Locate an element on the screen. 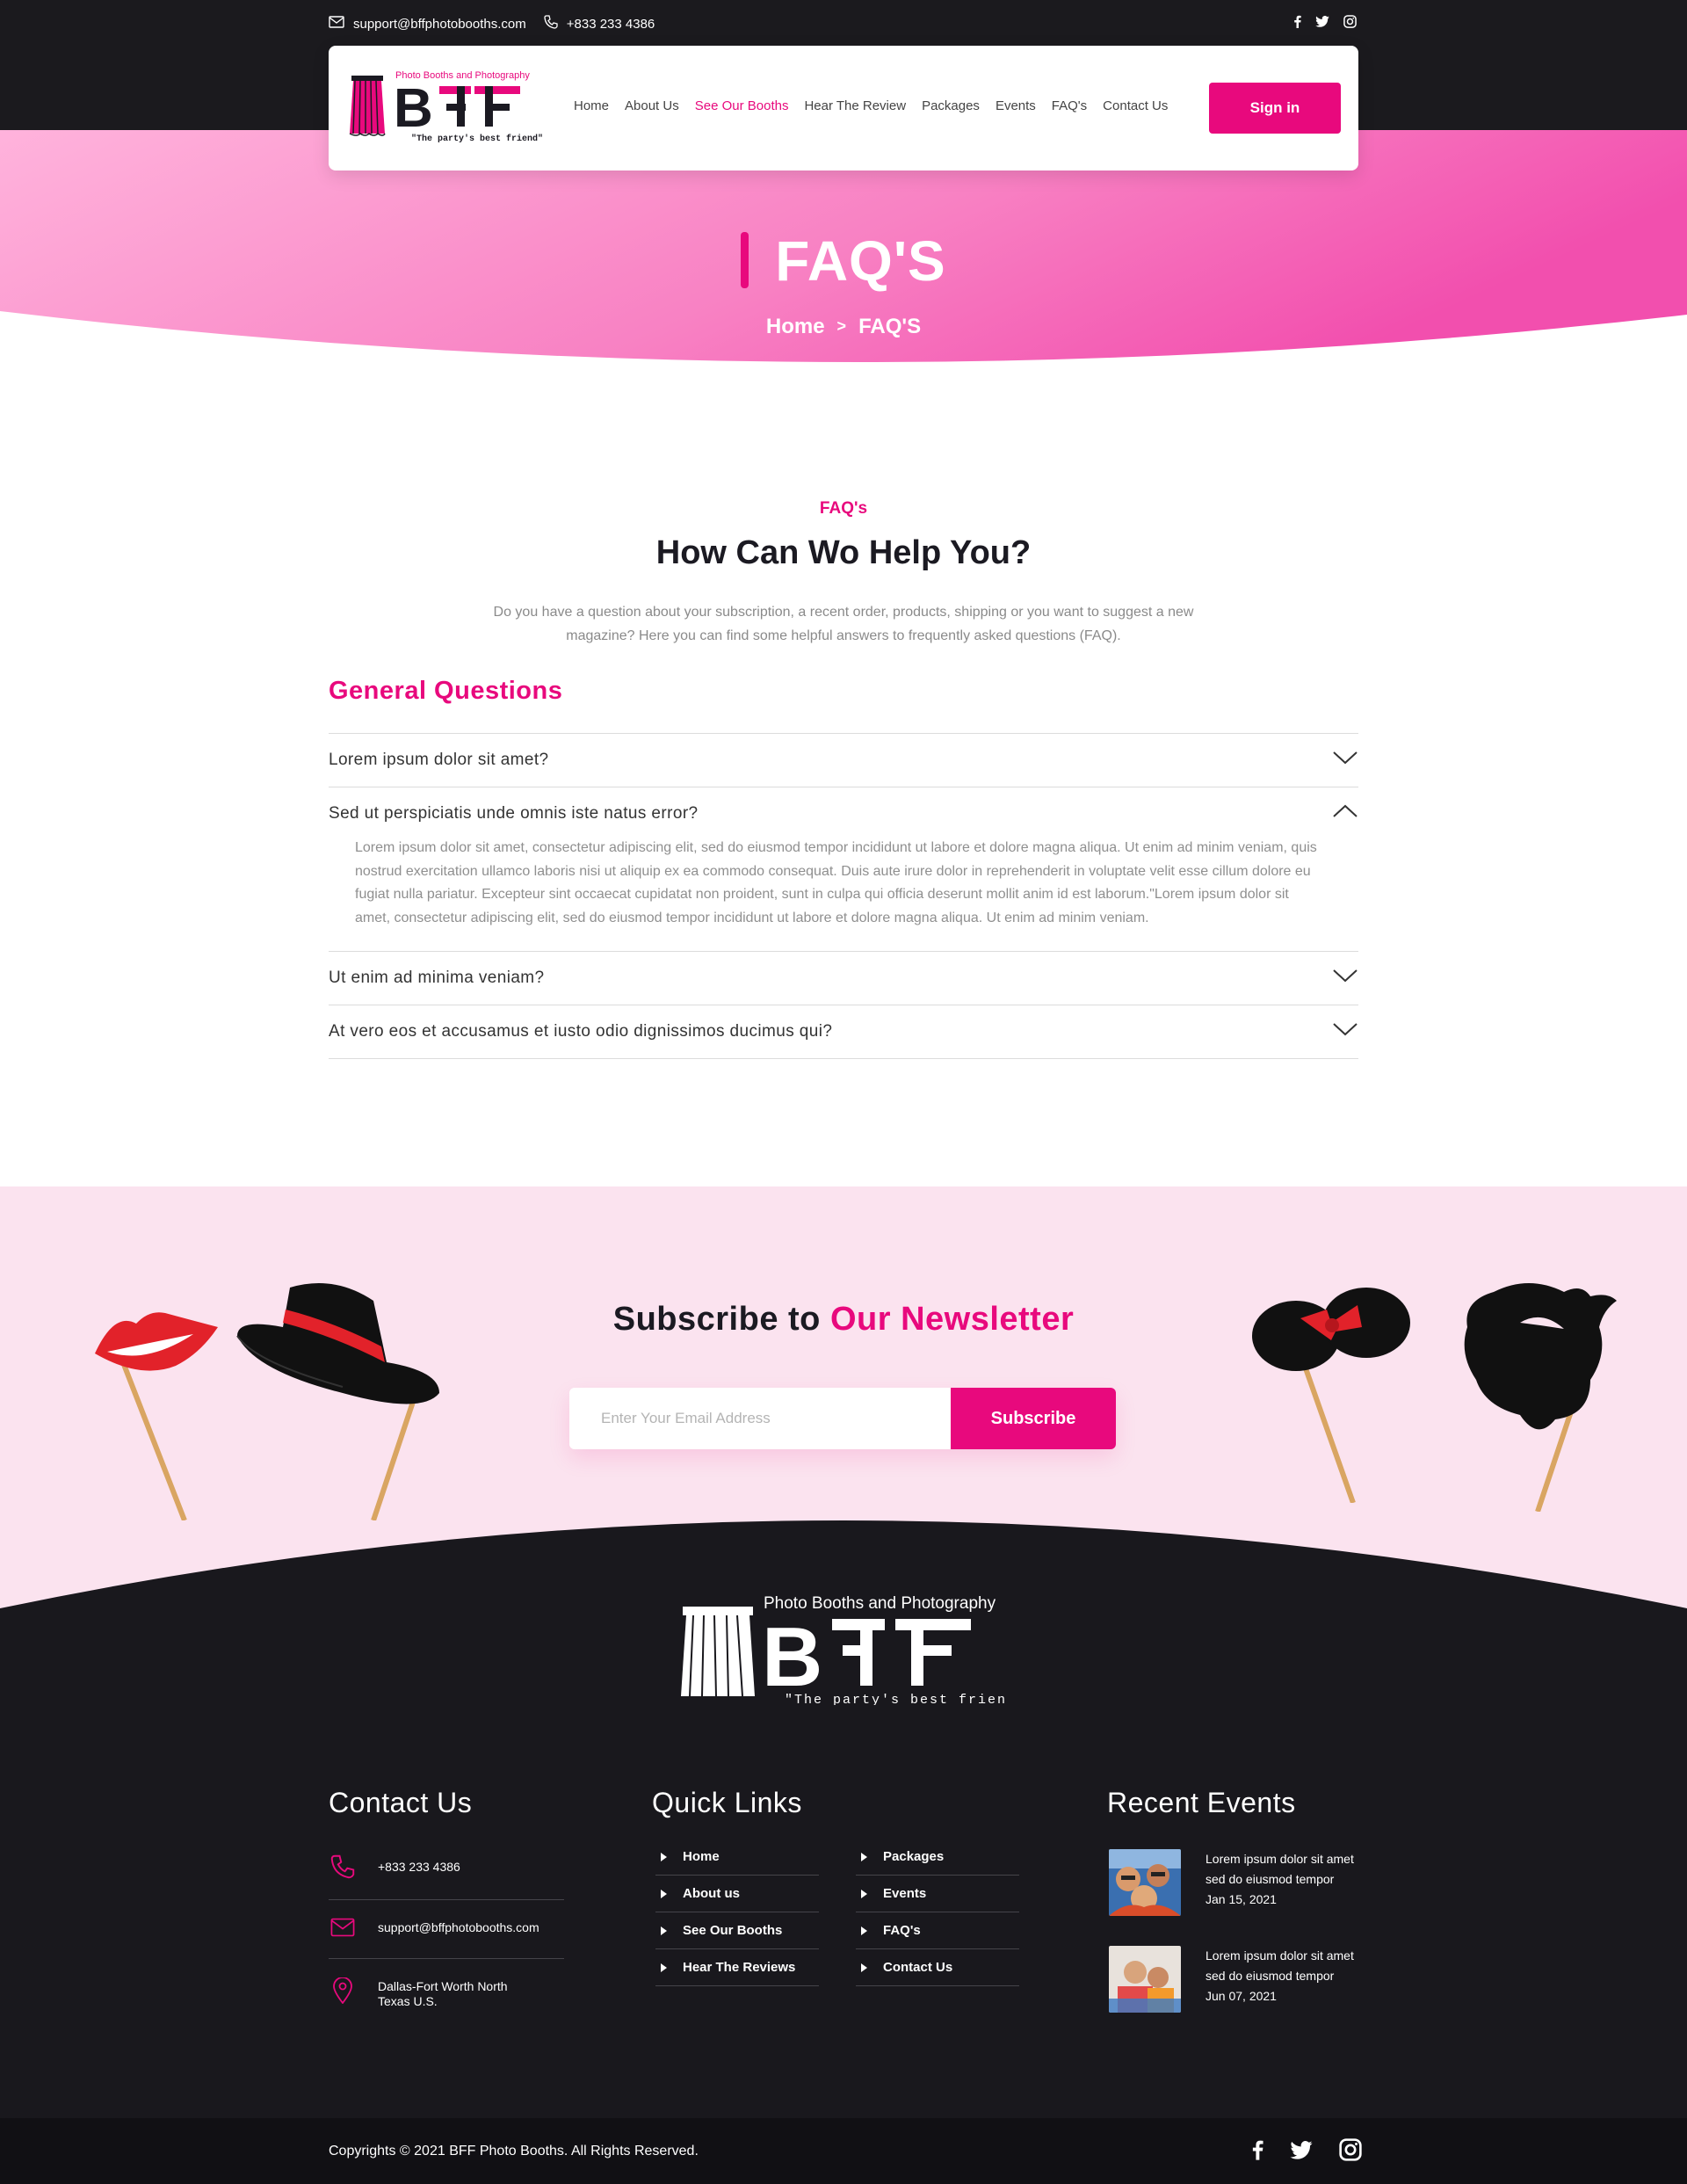 The image size is (1687, 2184). quick-link-home: Home is located at coordinates (737, 1857).